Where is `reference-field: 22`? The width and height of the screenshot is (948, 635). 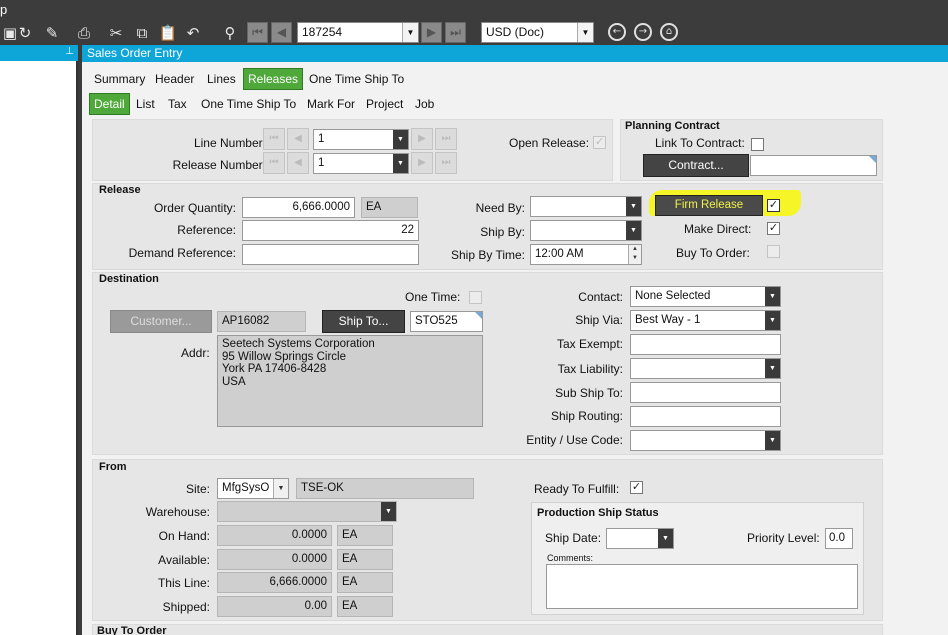 reference-field: 22 is located at coordinates (330, 230).